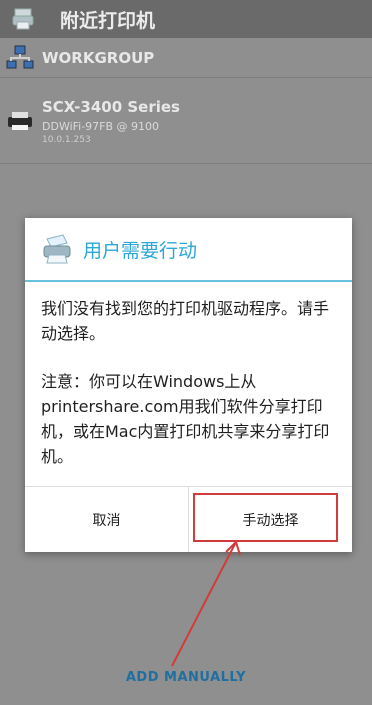 The image size is (372, 705). What do you see at coordinates (186, 58) in the screenshot?
I see `list-item-workgroup: WORKGROUP` at bounding box center [186, 58].